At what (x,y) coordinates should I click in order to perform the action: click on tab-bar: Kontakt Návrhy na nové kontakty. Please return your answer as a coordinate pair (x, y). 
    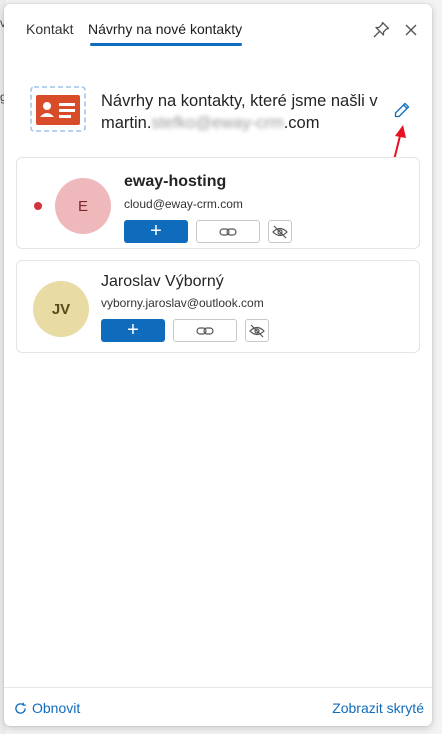
    Looking at the image, I should click on (218, 26).